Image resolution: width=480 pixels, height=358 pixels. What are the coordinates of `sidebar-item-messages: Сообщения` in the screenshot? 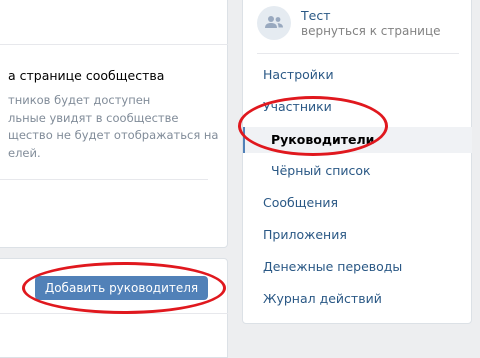 It's located at (357, 203).